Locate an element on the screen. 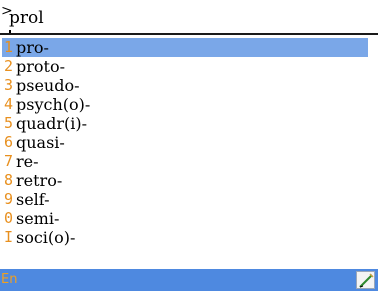  language-indicator: En is located at coordinates (9, 280).